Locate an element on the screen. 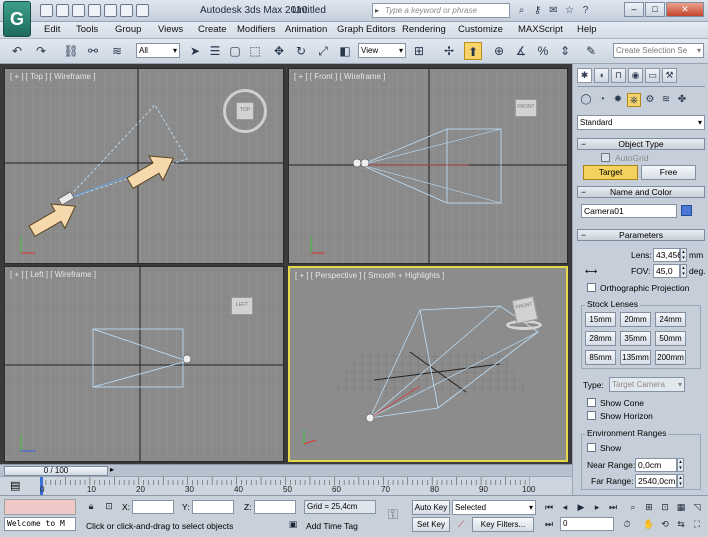  lens-50mm-button: 50mm is located at coordinates (670, 338).